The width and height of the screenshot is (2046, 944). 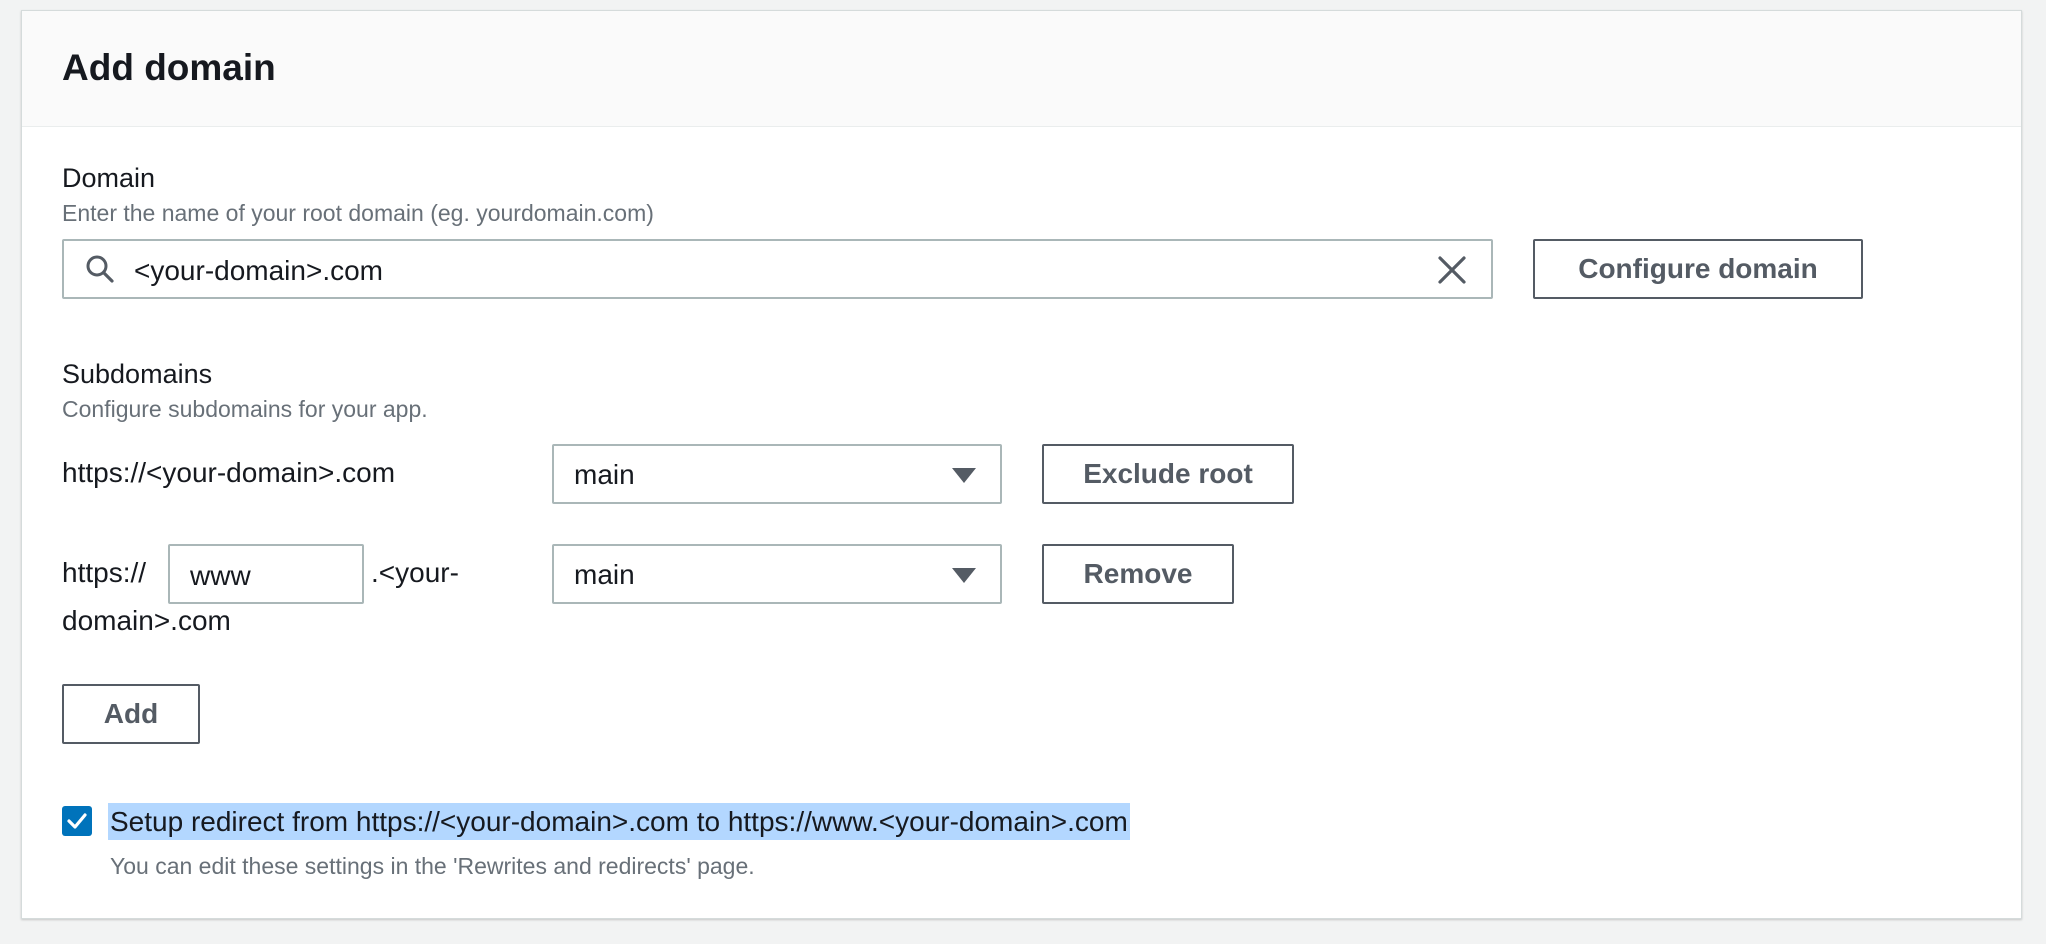 I want to click on subdomain-input: www, so click(x=266, y=574).